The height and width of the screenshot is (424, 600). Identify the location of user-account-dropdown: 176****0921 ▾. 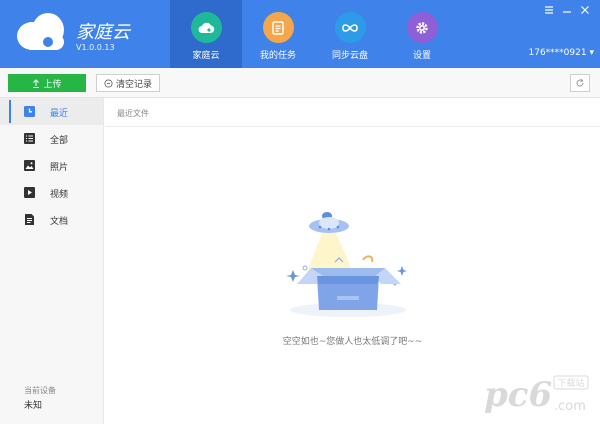
(562, 53).